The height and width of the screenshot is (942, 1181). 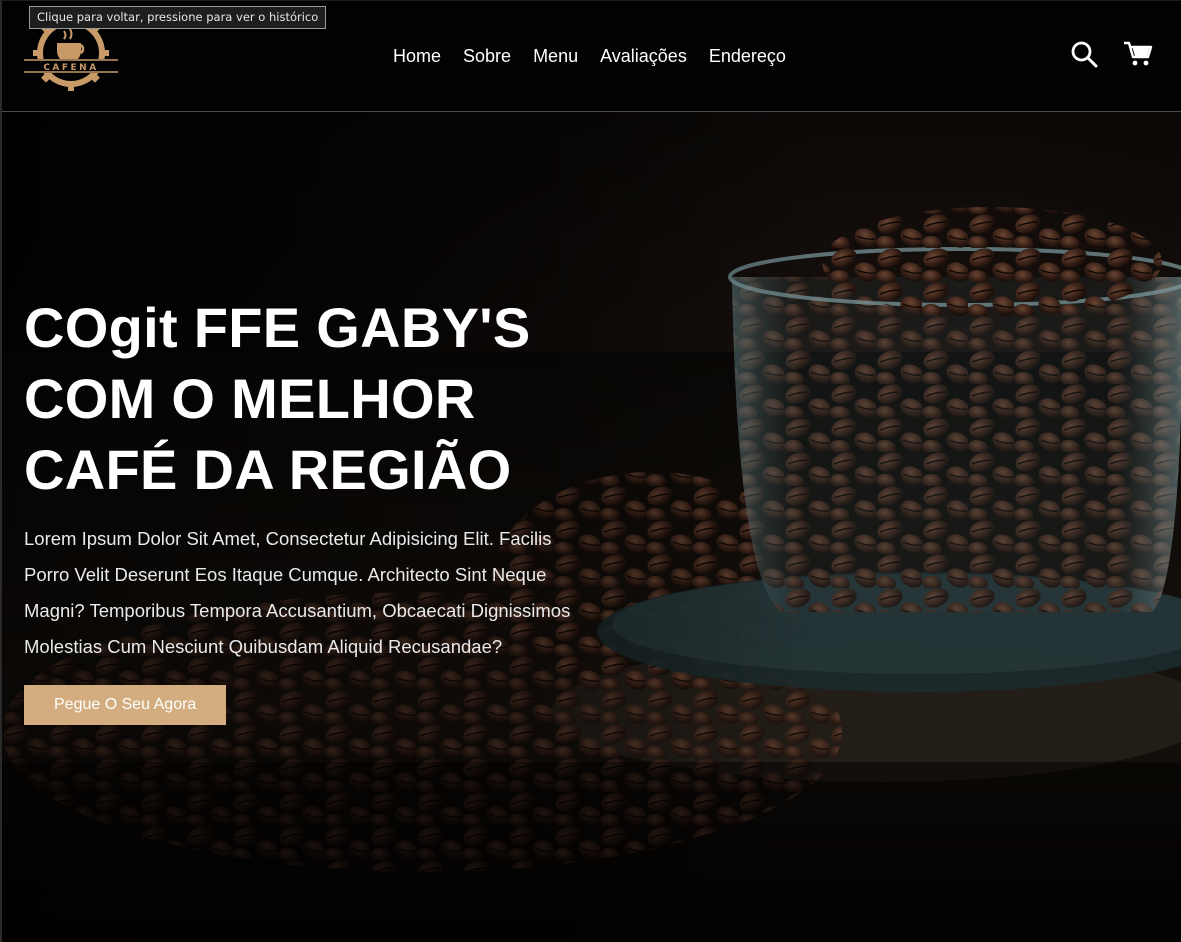 I want to click on cart-icon, so click(x=1138, y=53).